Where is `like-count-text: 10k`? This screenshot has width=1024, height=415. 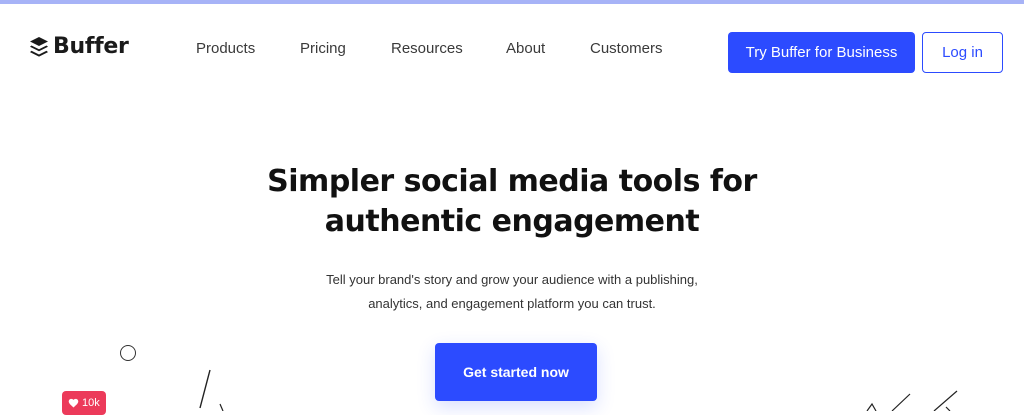
like-count-text: 10k is located at coordinates (91, 403).